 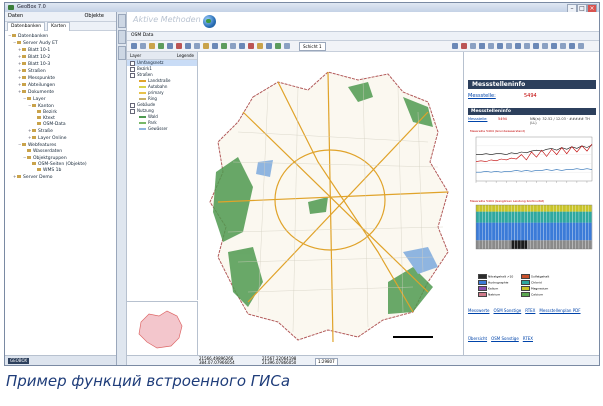 What do you see at coordinates (60, 177) in the screenshot?
I see `tree-item: + Server Demo` at bounding box center [60, 177].